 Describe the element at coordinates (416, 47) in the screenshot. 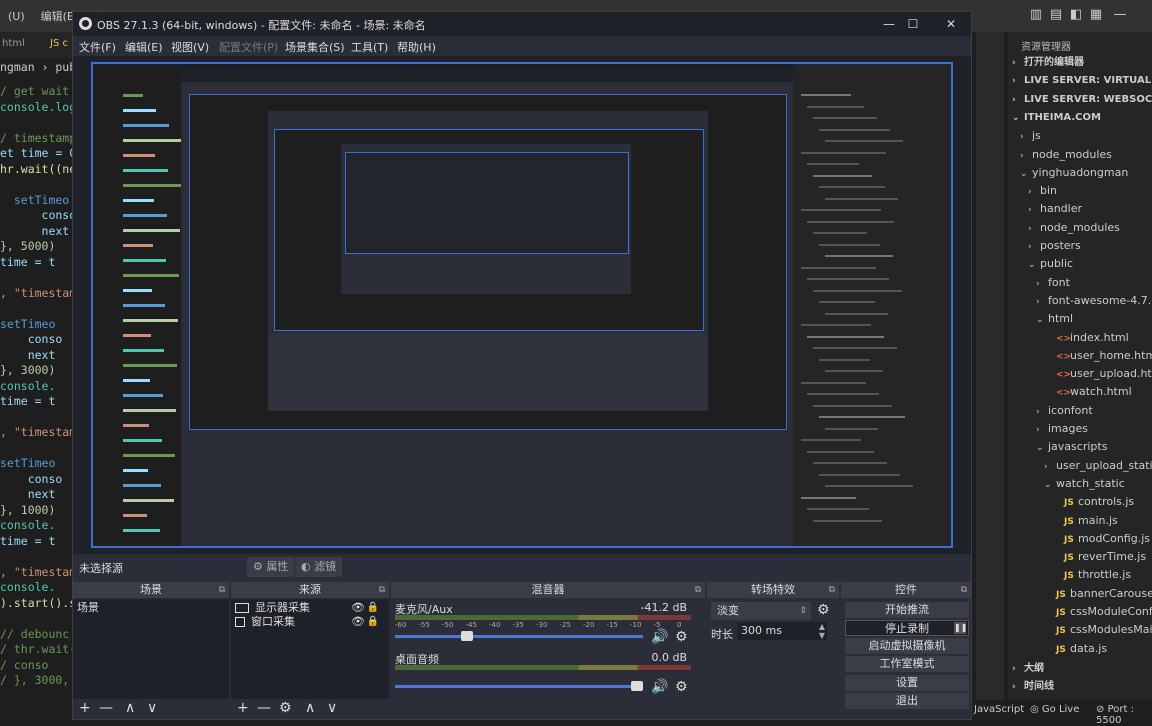

I see `menu-help: 帮助(H)` at that location.